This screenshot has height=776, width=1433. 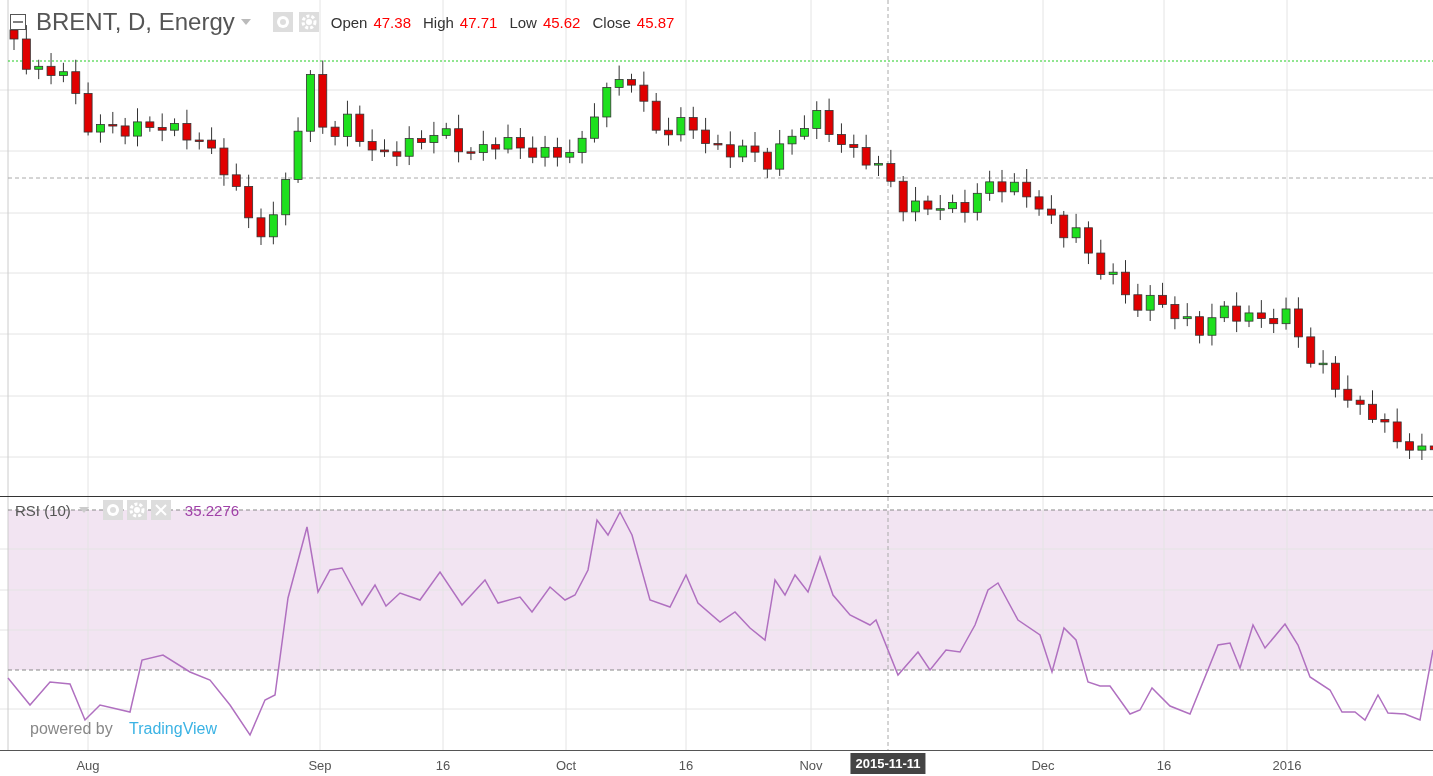 What do you see at coordinates (18, 22) in the screenshot?
I see `collapse-icon` at bounding box center [18, 22].